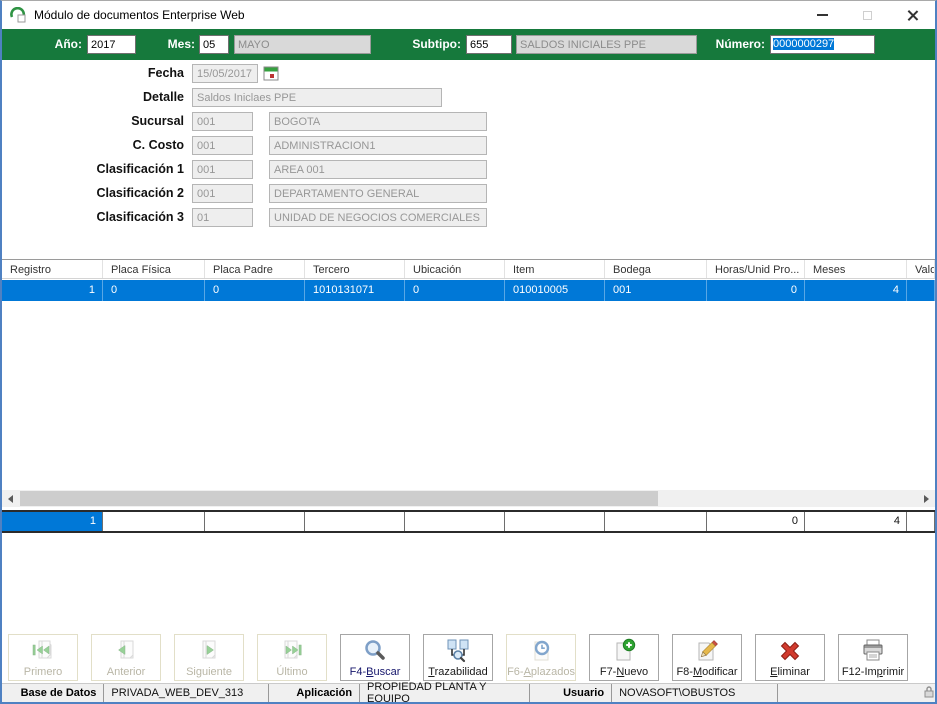 The image size is (937, 704). What do you see at coordinates (468, 98) in the screenshot?
I see `detalle-row: Detalle` at bounding box center [468, 98].